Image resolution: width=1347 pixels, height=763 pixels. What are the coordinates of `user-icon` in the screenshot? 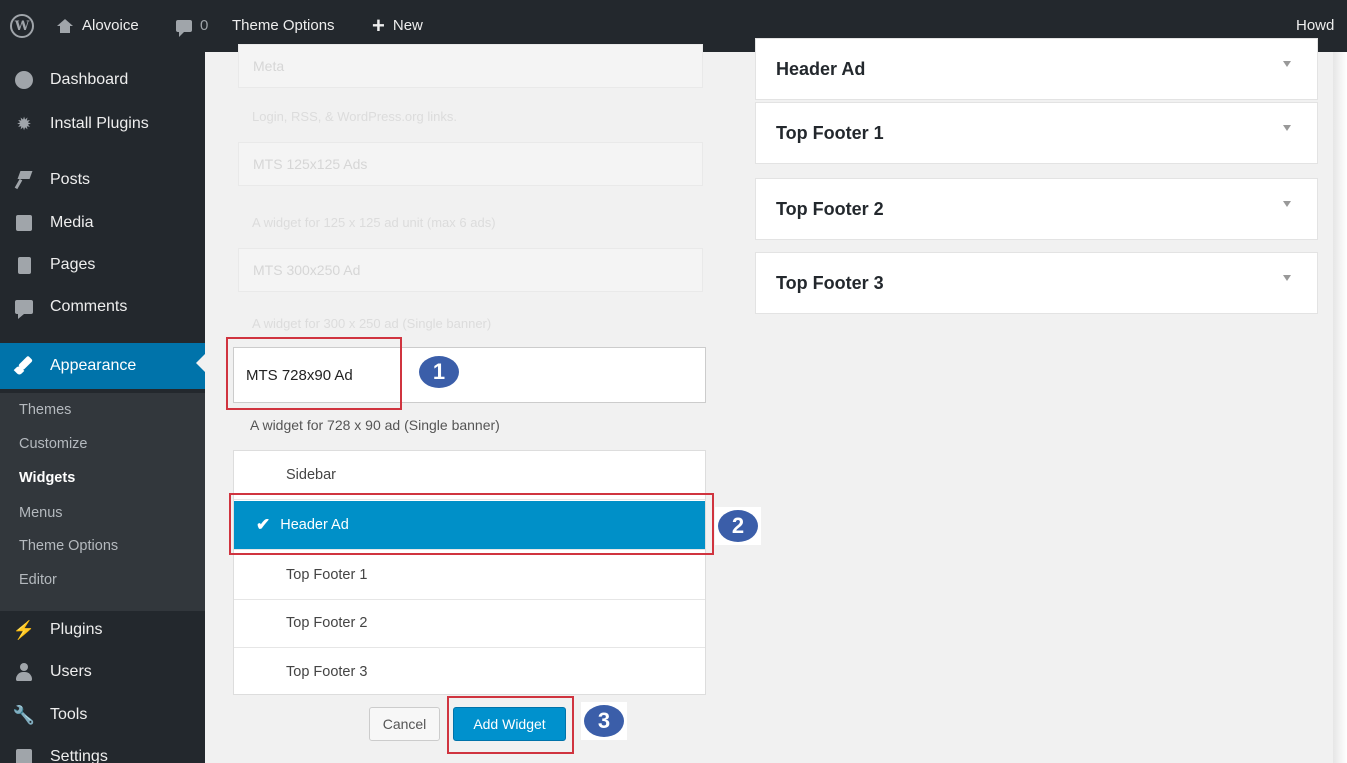 It's located at (24, 672).